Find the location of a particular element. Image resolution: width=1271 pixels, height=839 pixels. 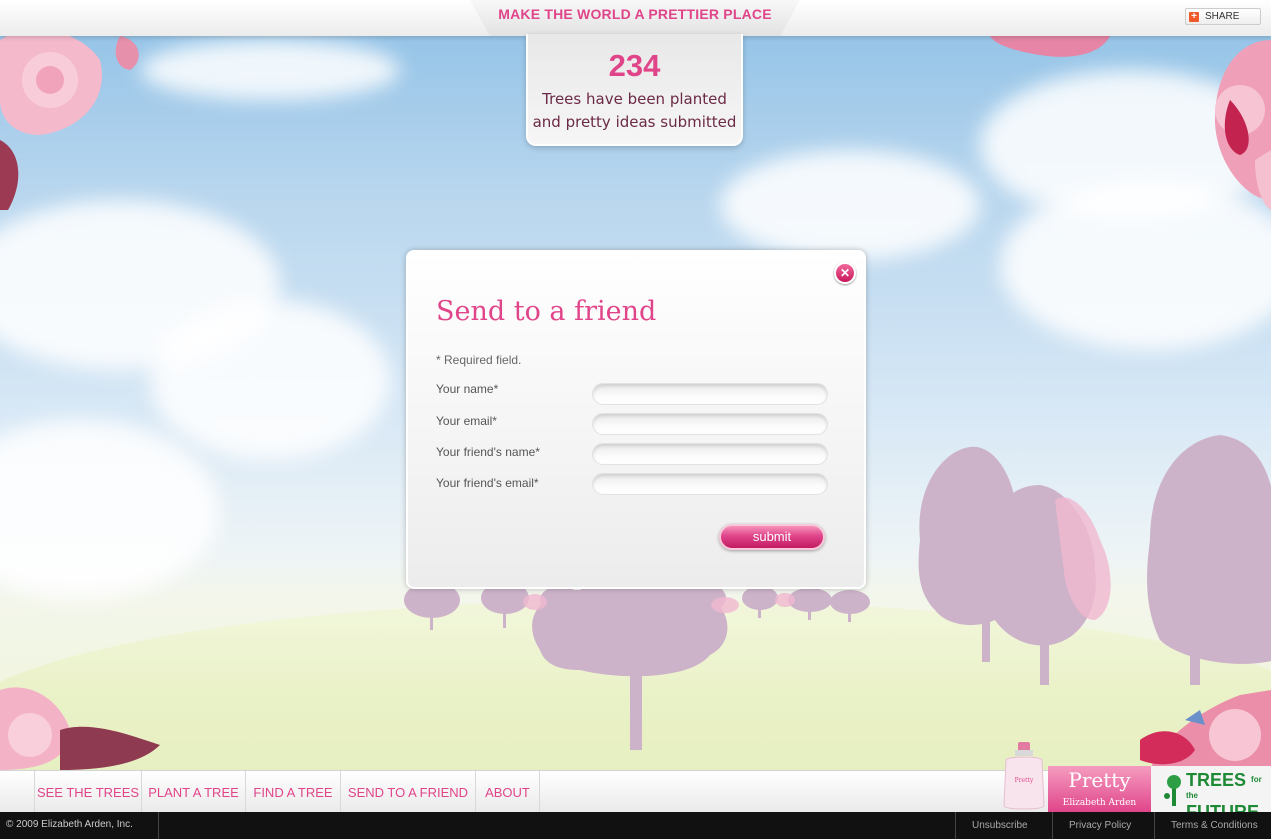

partner-main: TREES is located at coordinates (1216, 780).